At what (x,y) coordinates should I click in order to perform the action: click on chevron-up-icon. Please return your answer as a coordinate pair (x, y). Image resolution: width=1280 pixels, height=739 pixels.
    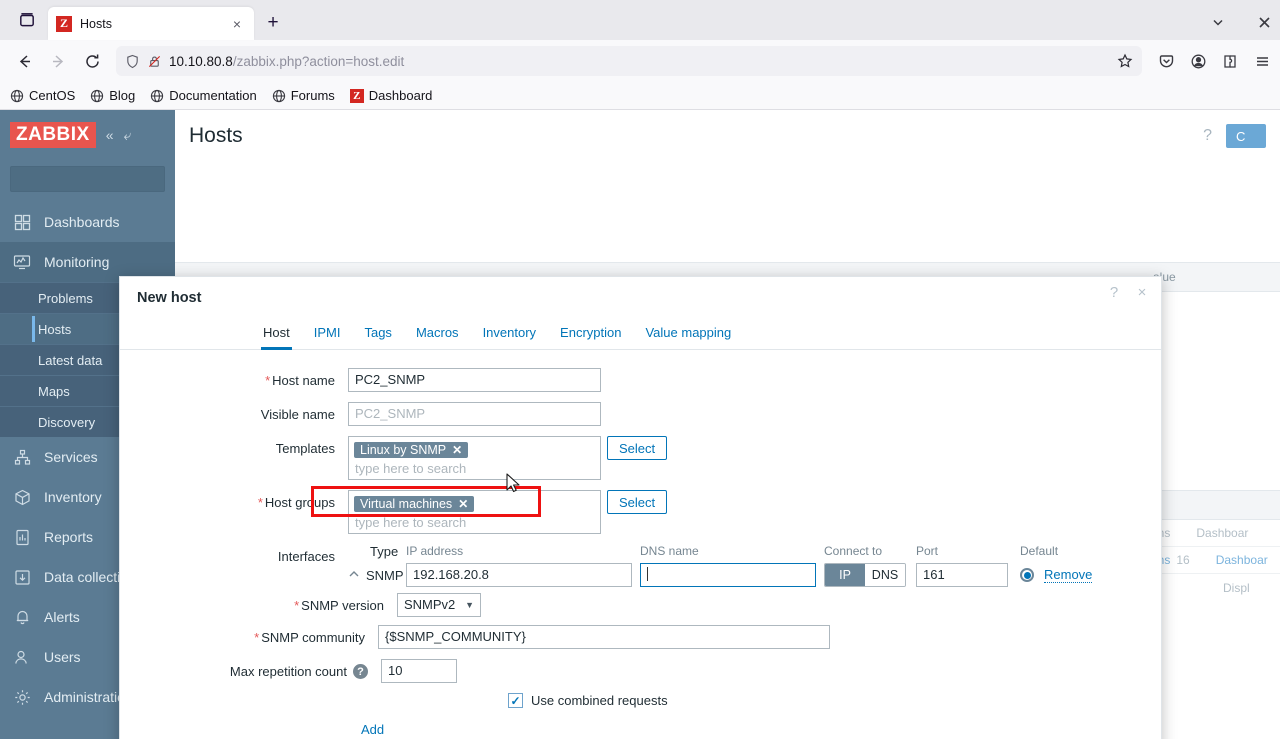
    Looking at the image, I should click on (354, 575).